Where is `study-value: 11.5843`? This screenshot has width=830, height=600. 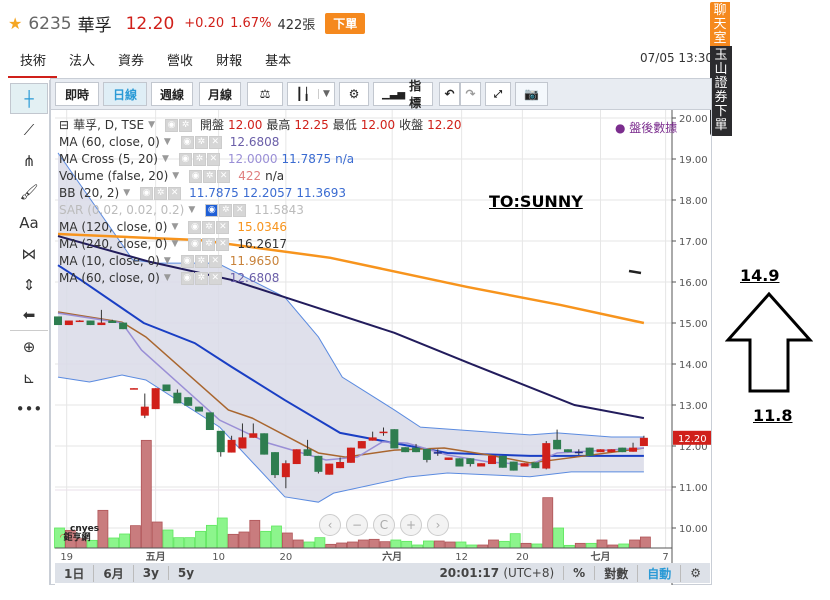
study-value: 11.5843 is located at coordinates (279, 210).